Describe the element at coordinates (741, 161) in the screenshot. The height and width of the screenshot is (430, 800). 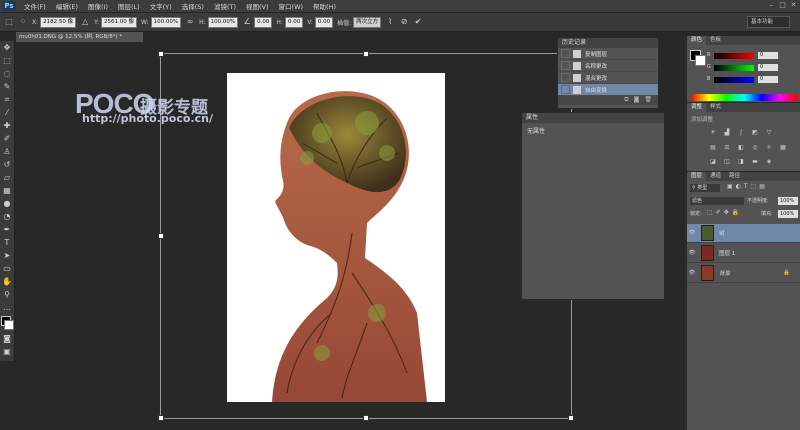
I see `threshold-icon: ◨` at that location.